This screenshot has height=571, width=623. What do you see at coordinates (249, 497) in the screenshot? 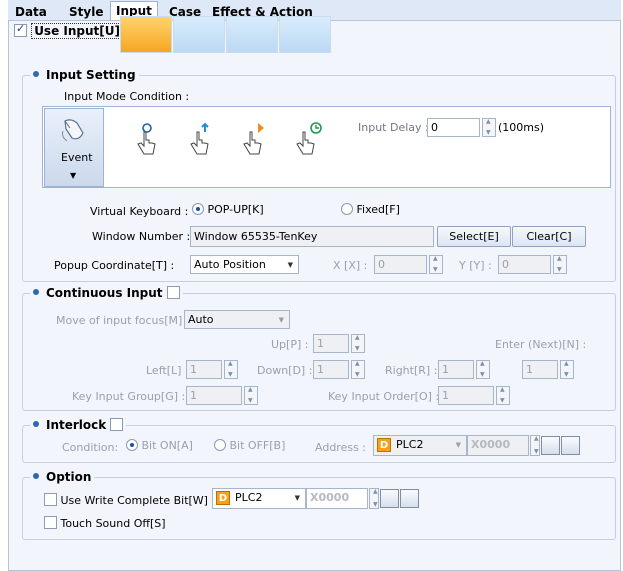
I see `option-device-value: PLC2` at bounding box center [249, 497].